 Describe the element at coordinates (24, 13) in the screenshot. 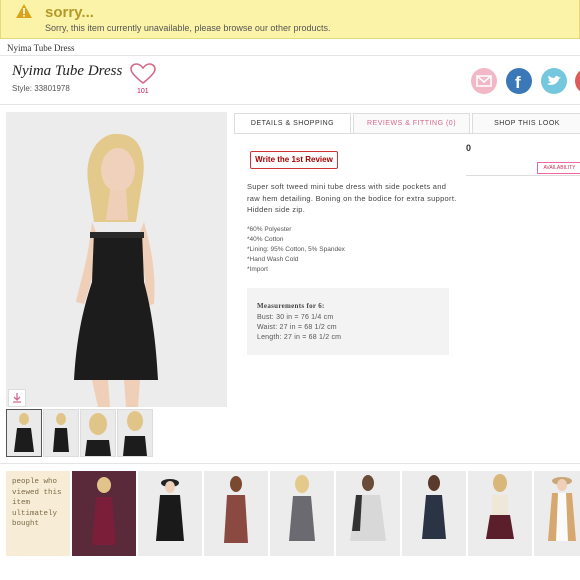

I see `warning-icon` at that location.